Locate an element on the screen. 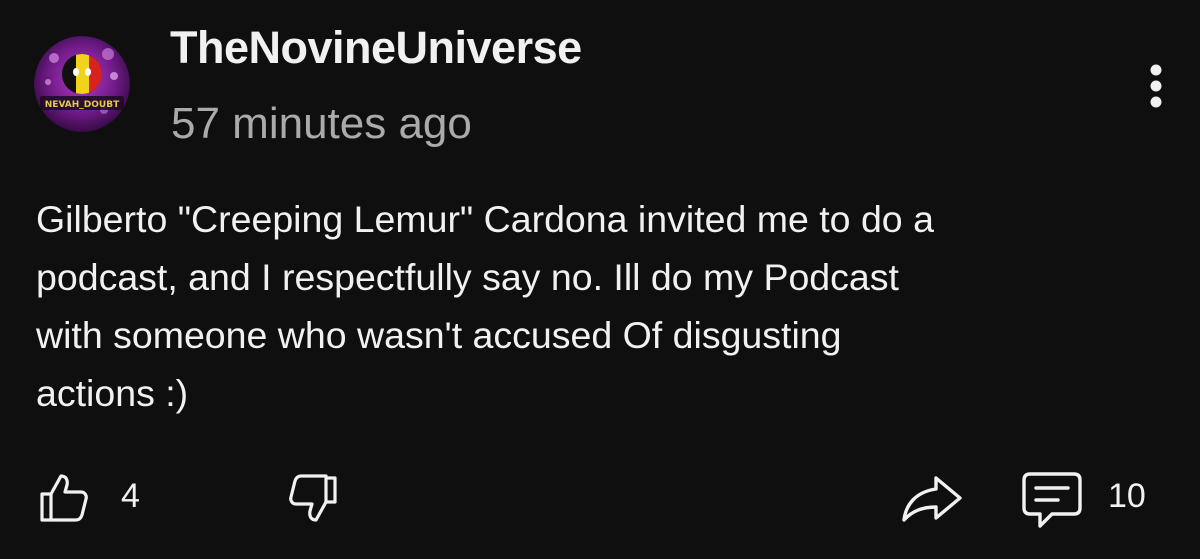 This screenshot has height=559, width=1200. more-vertical-icon is located at coordinates (1156, 86).